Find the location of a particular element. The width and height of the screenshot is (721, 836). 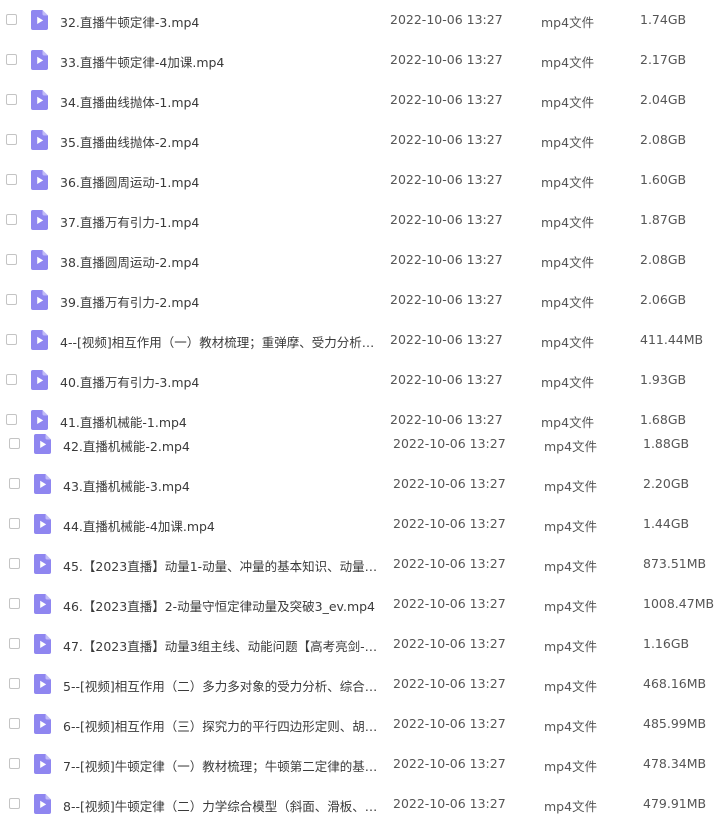

file-name: 39.直播万有引力-2.mp4 is located at coordinates (220, 301).